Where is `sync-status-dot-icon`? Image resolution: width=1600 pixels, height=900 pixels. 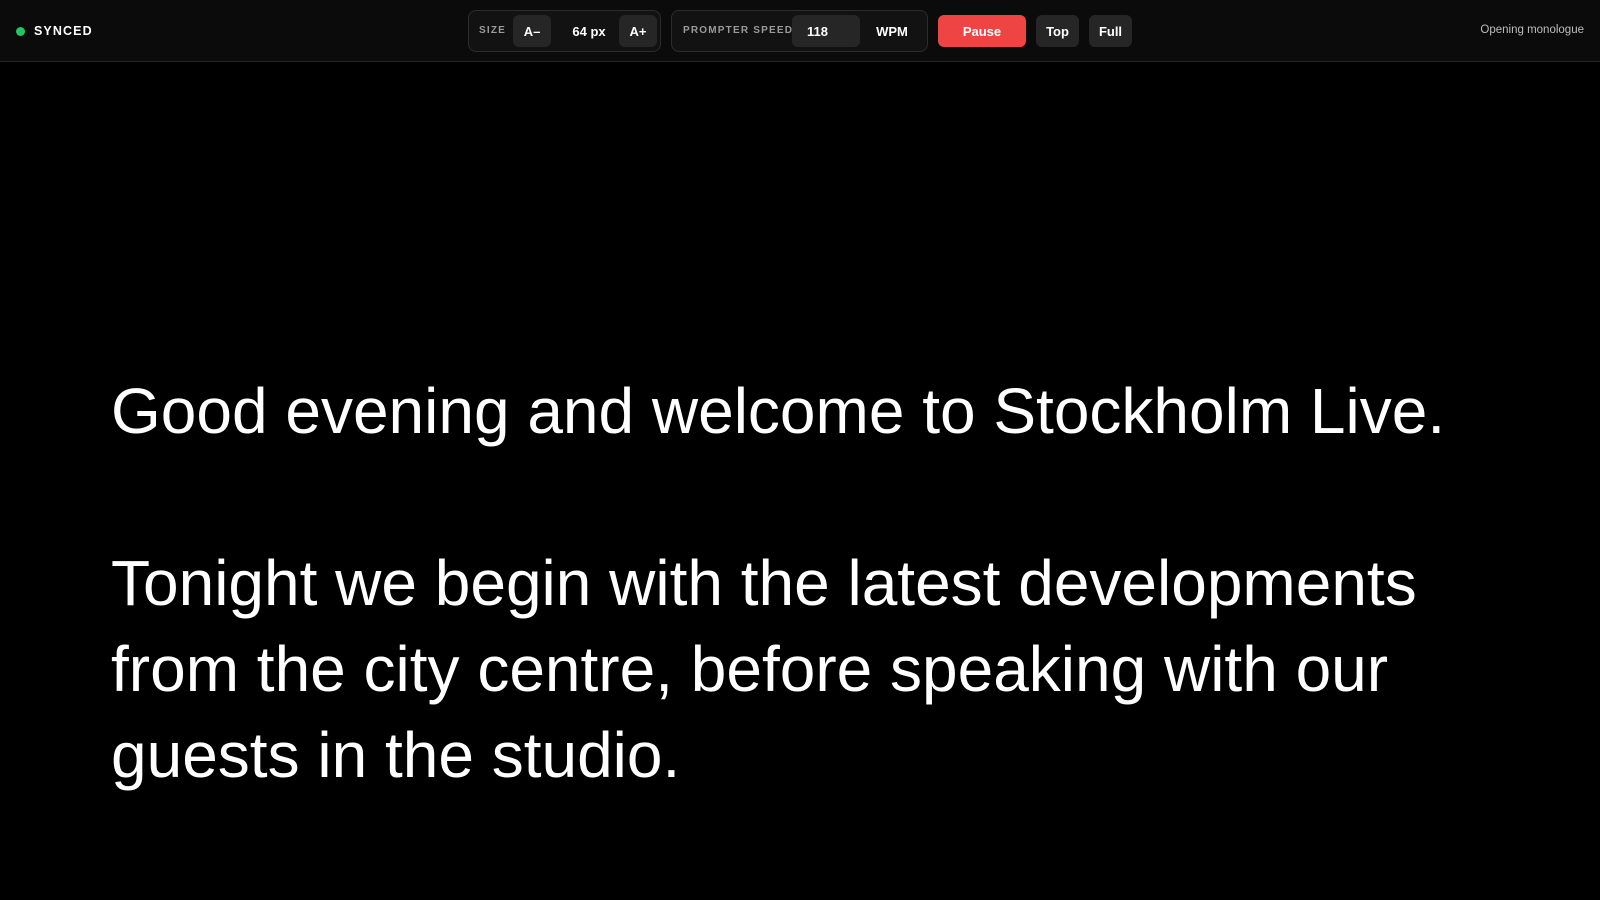
sync-status-dot-icon is located at coordinates (20, 31).